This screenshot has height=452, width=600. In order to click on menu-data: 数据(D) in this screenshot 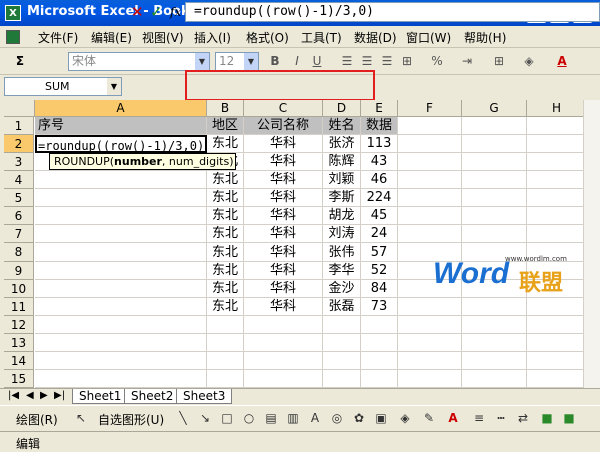, I will do `click(375, 37)`.